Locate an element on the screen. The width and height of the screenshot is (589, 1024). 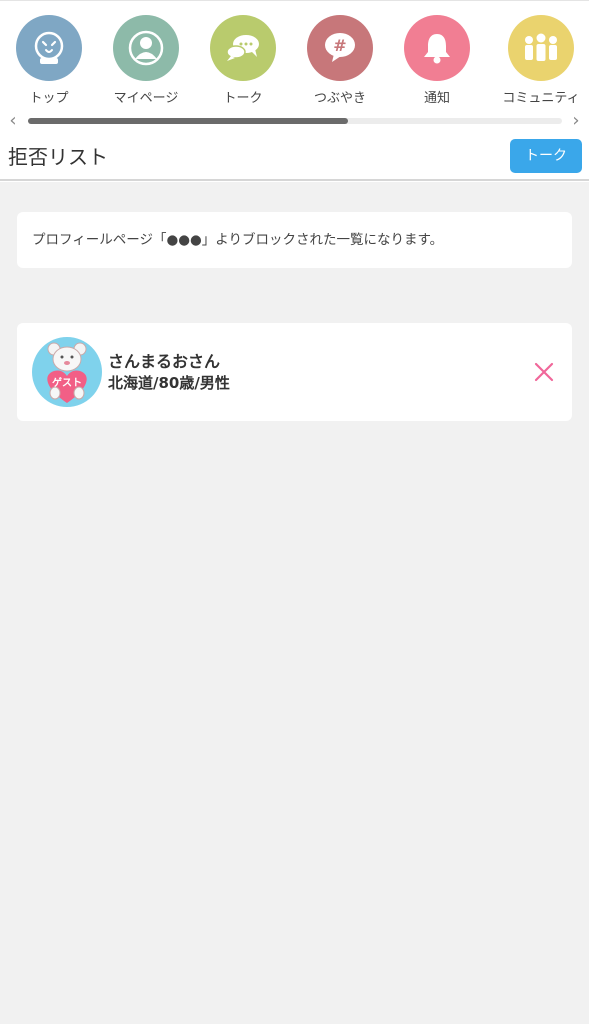
hashtag-bubble-icon: # is located at coordinates (340, 48).